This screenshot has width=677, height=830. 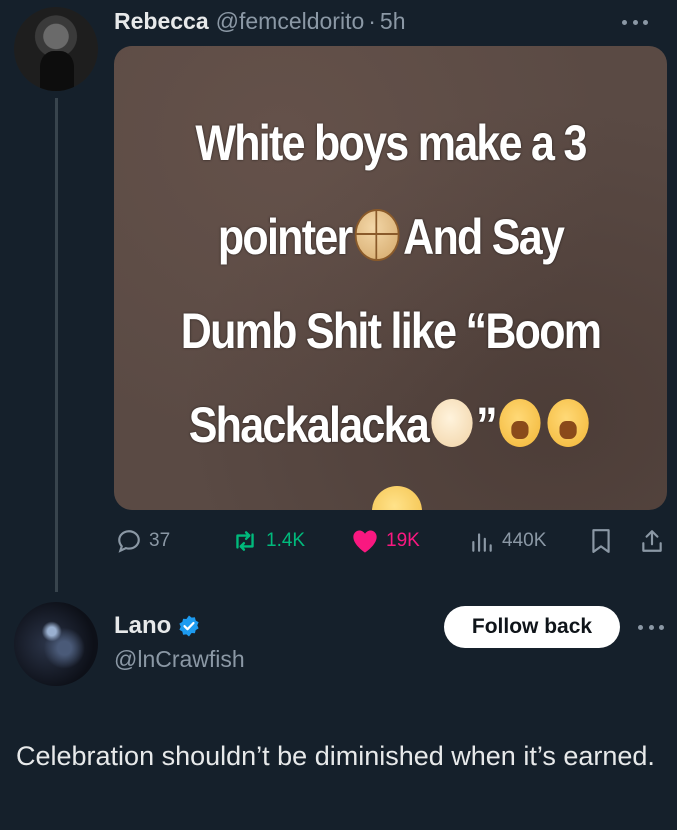 What do you see at coordinates (482, 542) in the screenshot?
I see `views-icon` at bounding box center [482, 542].